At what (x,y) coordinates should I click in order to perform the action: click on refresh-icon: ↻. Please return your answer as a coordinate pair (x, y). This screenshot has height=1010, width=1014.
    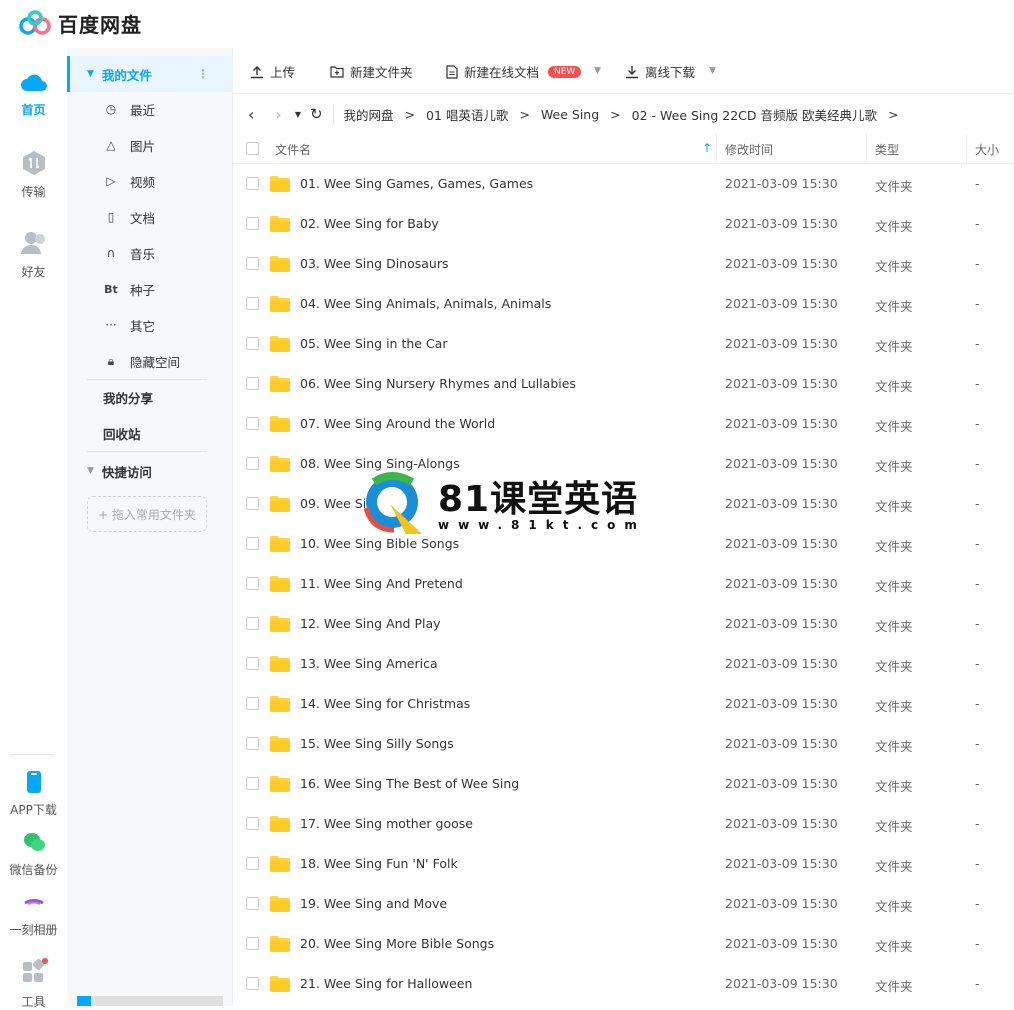
    Looking at the image, I should click on (316, 114).